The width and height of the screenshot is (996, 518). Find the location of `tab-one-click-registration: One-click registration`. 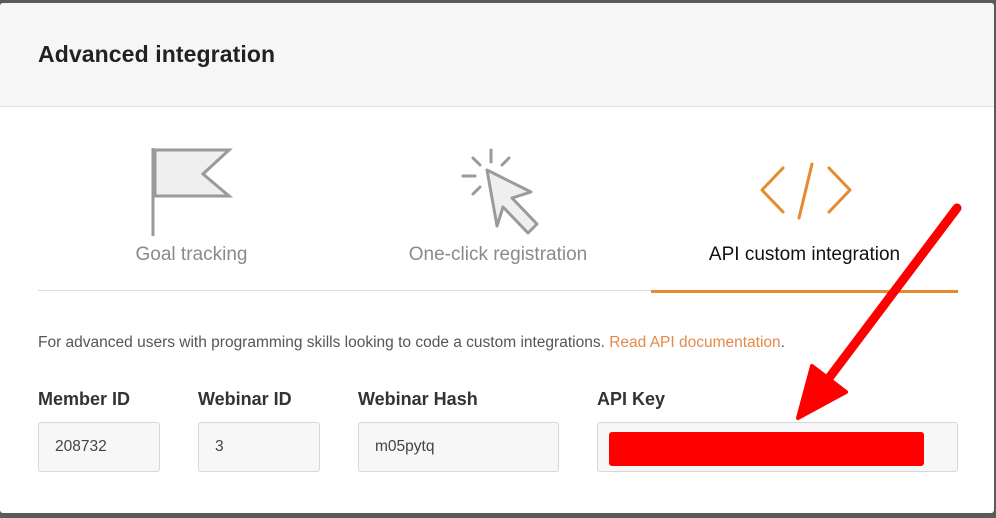

tab-one-click-registration: One-click registration is located at coordinates (498, 197).